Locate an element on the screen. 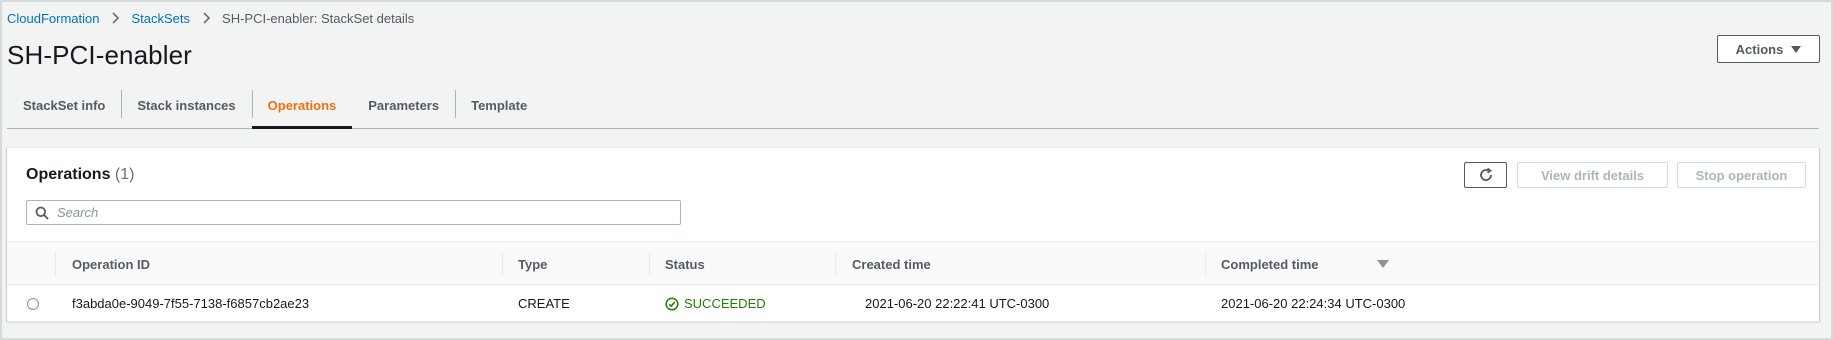 This screenshot has height=340, width=1833. refresh-icon is located at coordinates (1485, 174).